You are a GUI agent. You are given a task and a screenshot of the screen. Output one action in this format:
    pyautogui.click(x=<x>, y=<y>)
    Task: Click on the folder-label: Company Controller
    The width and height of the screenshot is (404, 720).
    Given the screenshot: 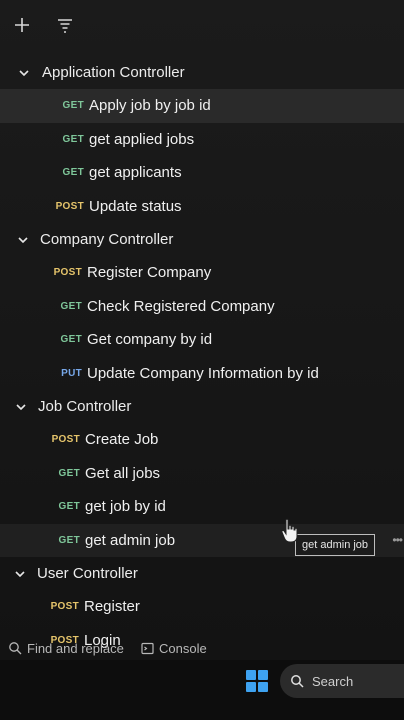 What is the action you would take?
    pyautogui.click(x=107, y=239)
    